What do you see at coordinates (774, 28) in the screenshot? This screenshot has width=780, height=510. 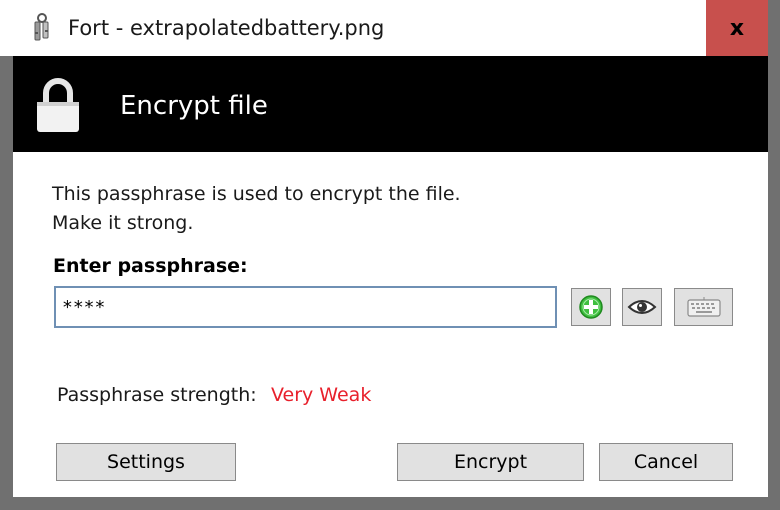 I see `window-frame-right-top` at bounding box center [774, 28].